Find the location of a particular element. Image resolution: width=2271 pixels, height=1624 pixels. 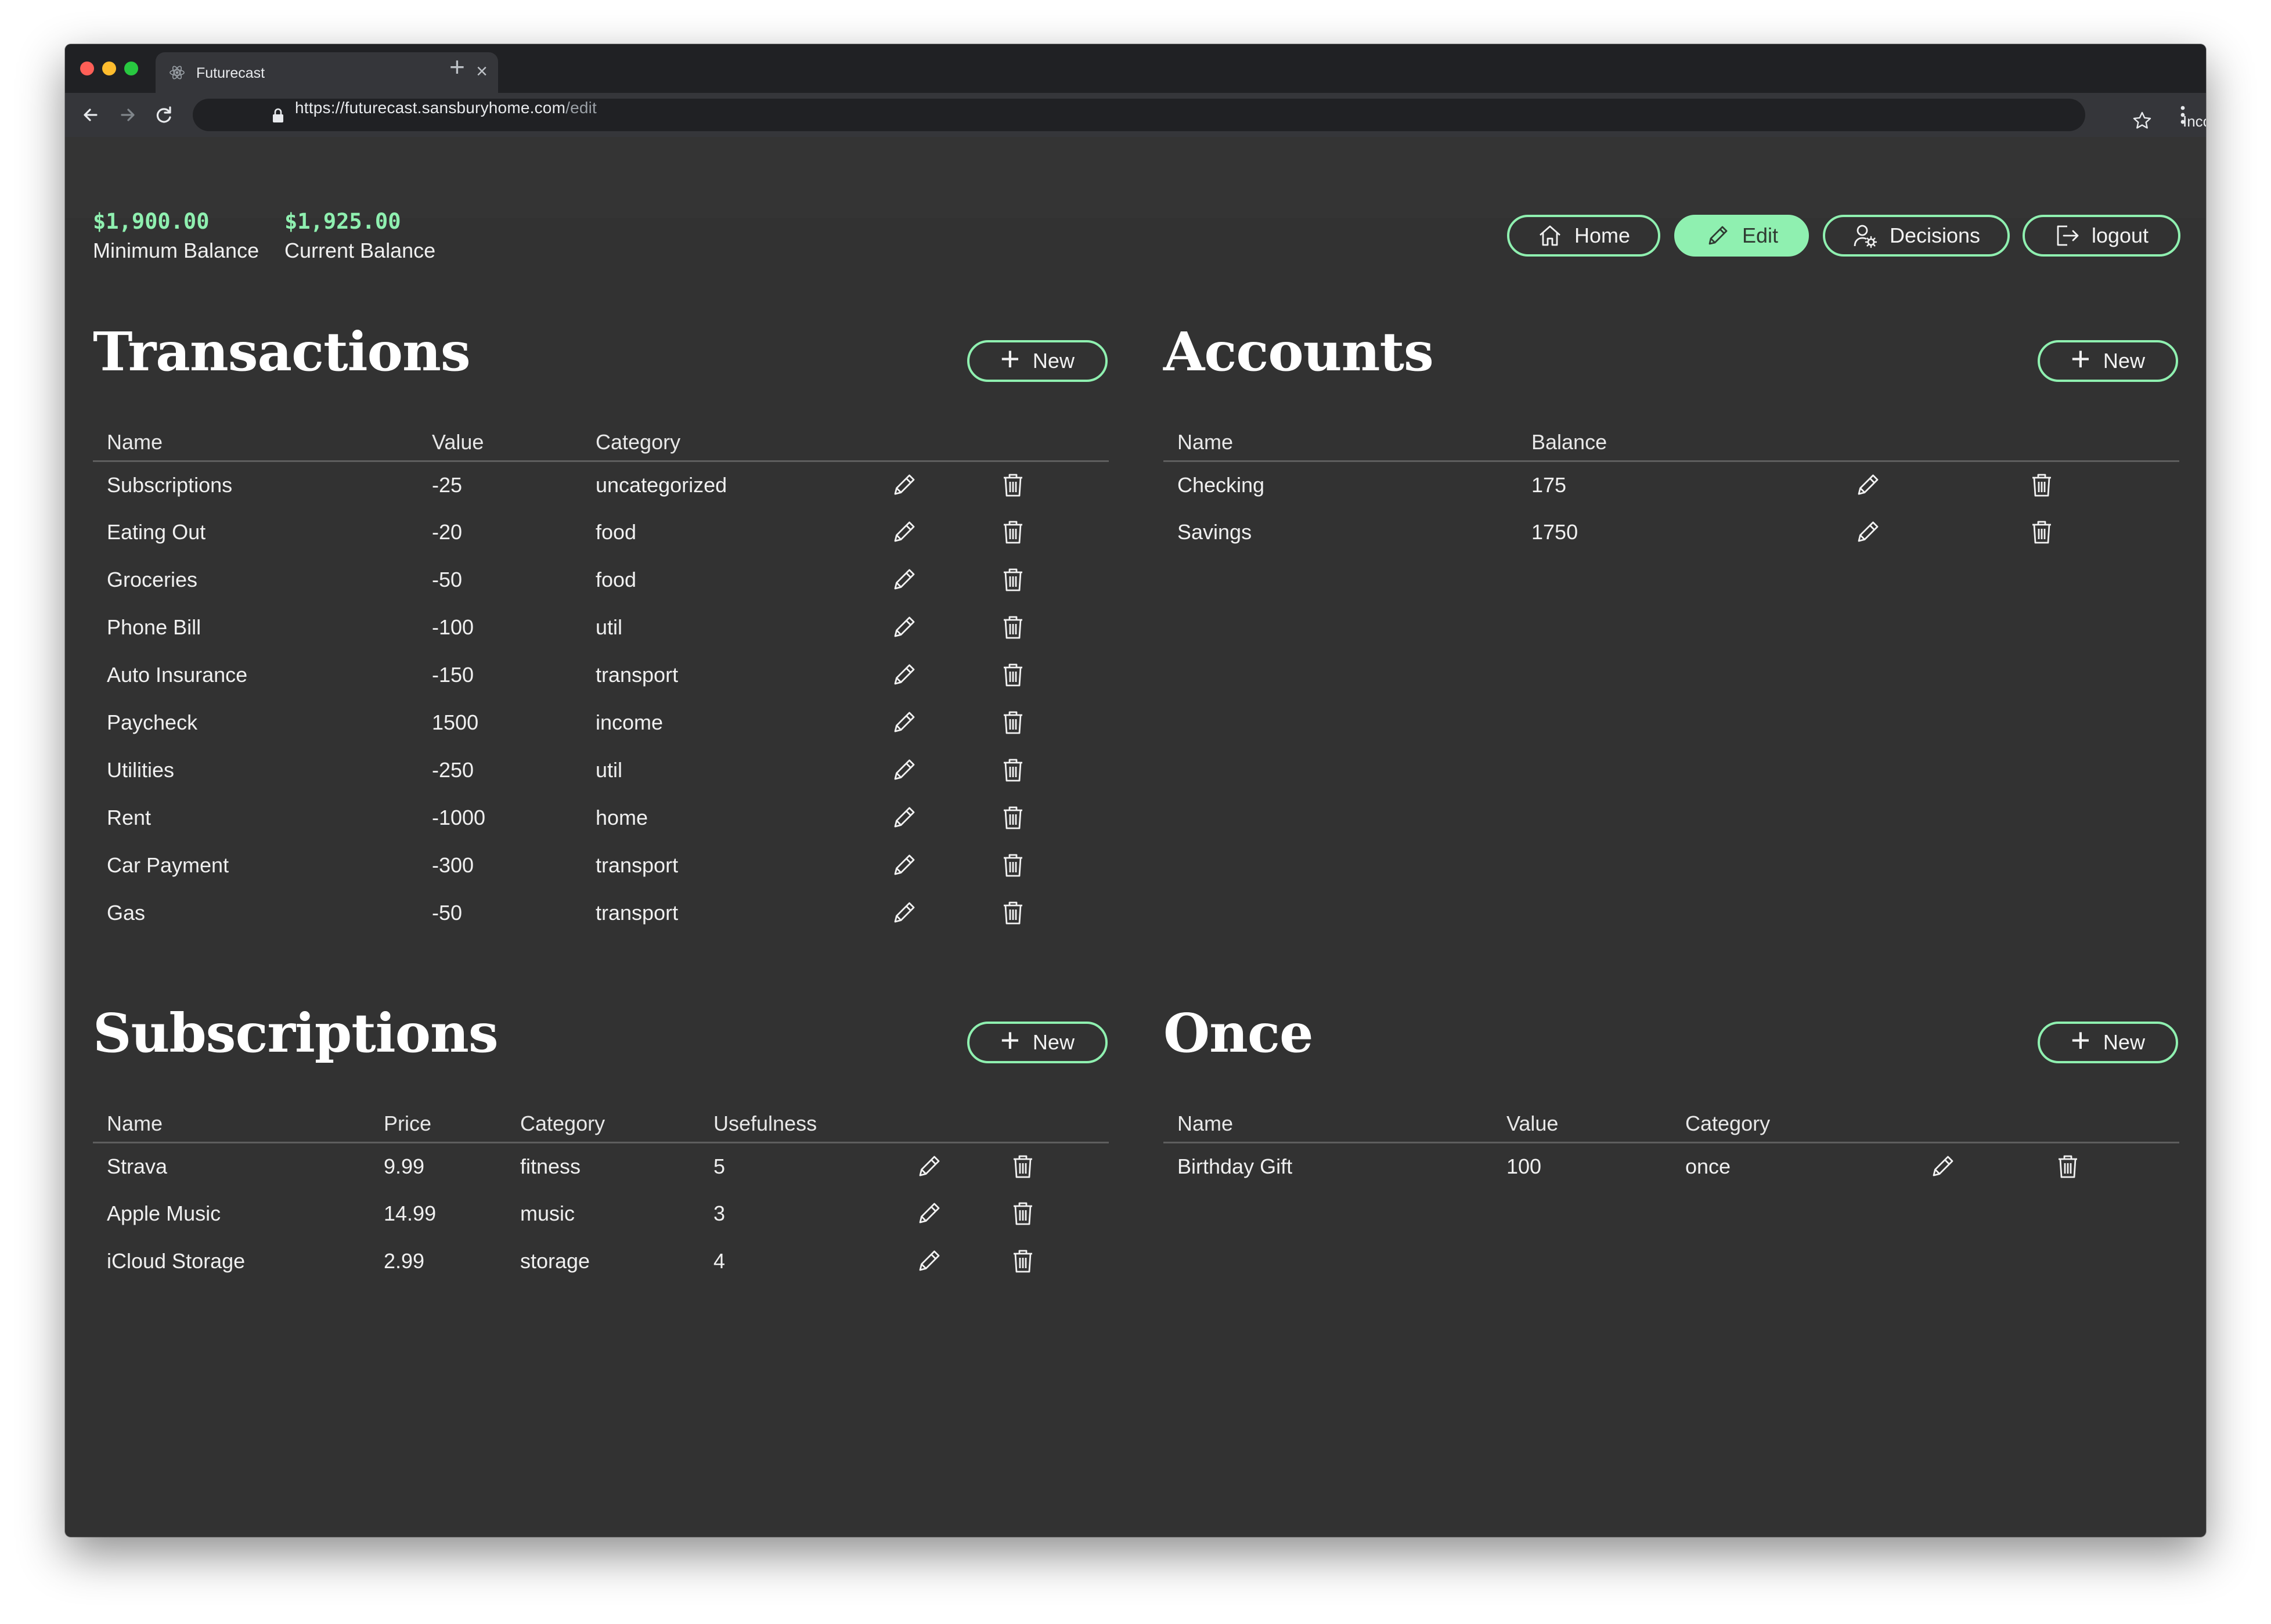

logout-button-label: logout is located at coordinates (2120, 235).